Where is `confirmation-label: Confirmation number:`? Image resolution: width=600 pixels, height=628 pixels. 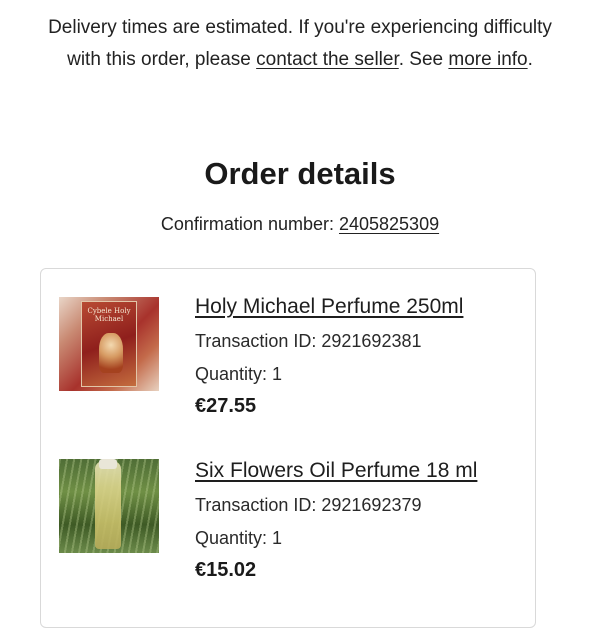 confirmation-label: Confirmation number: is located at coordinates (249, 224).